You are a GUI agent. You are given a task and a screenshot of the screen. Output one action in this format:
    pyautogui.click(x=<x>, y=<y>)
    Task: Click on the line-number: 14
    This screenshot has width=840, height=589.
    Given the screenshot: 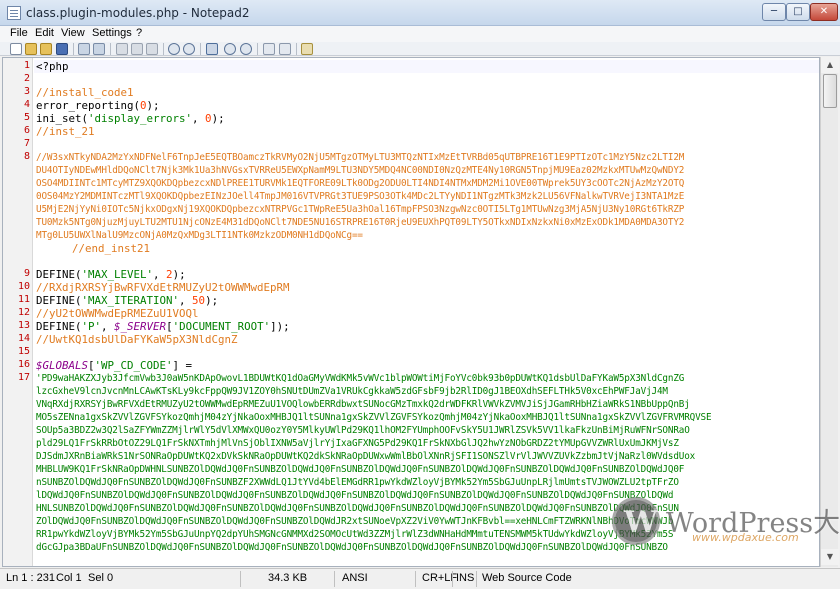 What is the action you would take?
    pyautogui.click(x=23, y=338)
    